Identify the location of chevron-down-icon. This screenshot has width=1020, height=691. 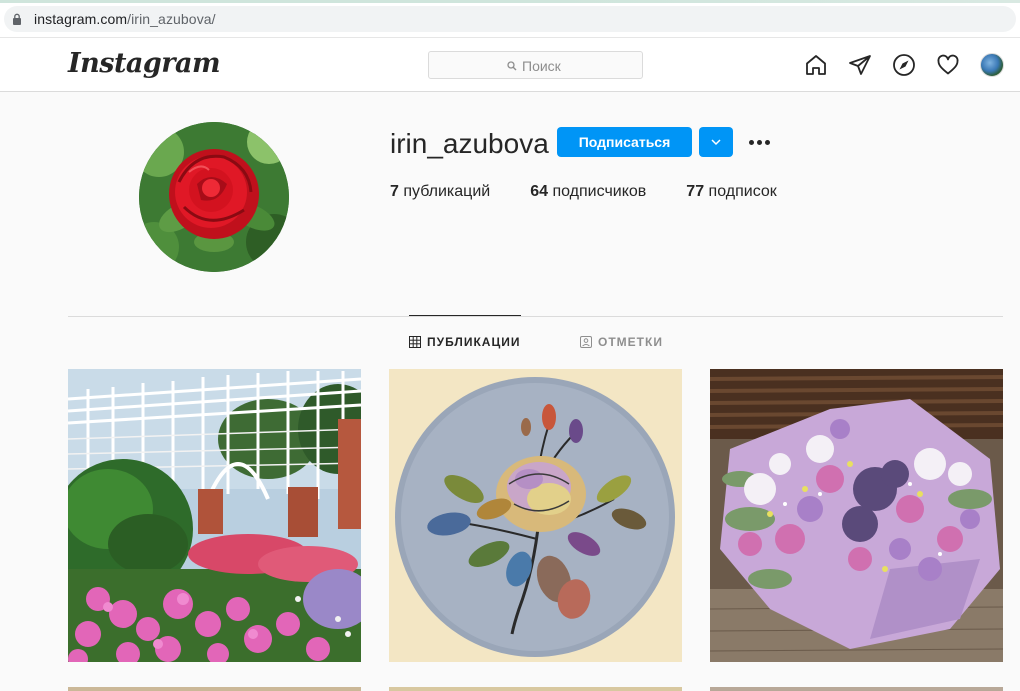
(716, 142).